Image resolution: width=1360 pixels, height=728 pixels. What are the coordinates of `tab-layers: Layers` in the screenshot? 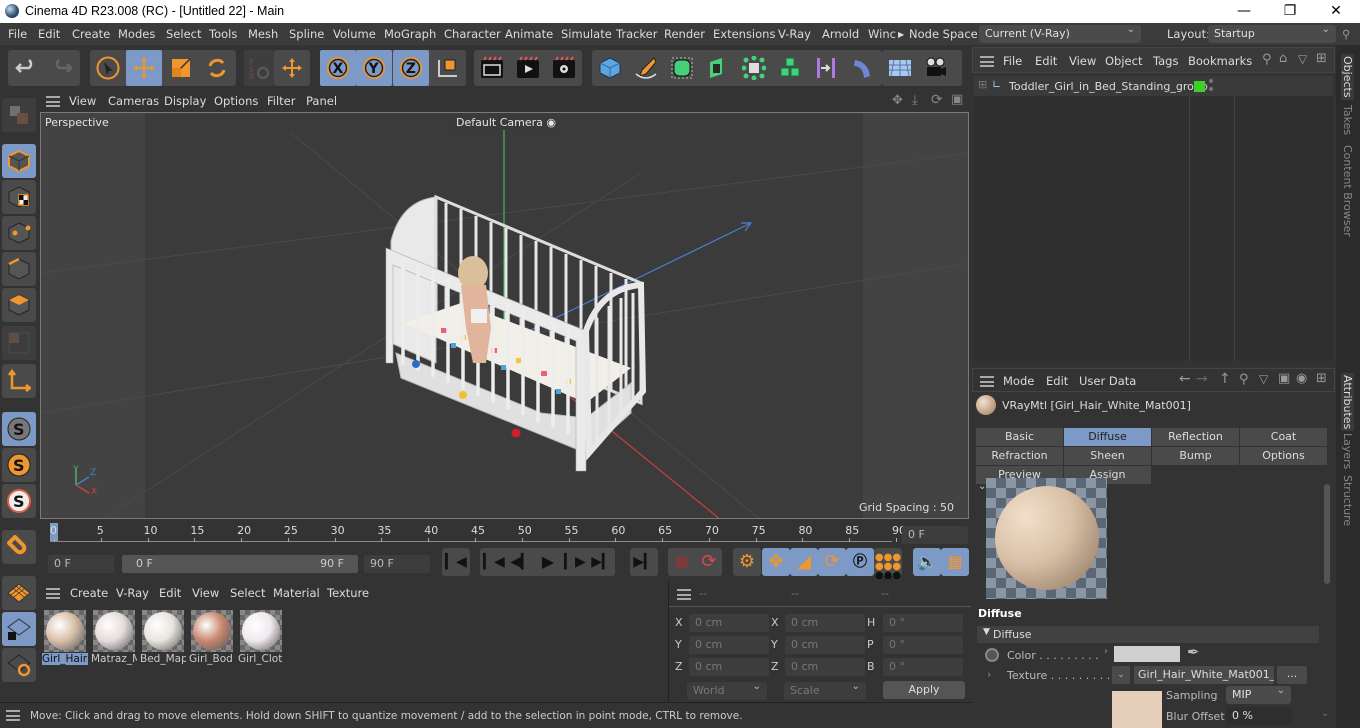 It's located at (1347, 451).